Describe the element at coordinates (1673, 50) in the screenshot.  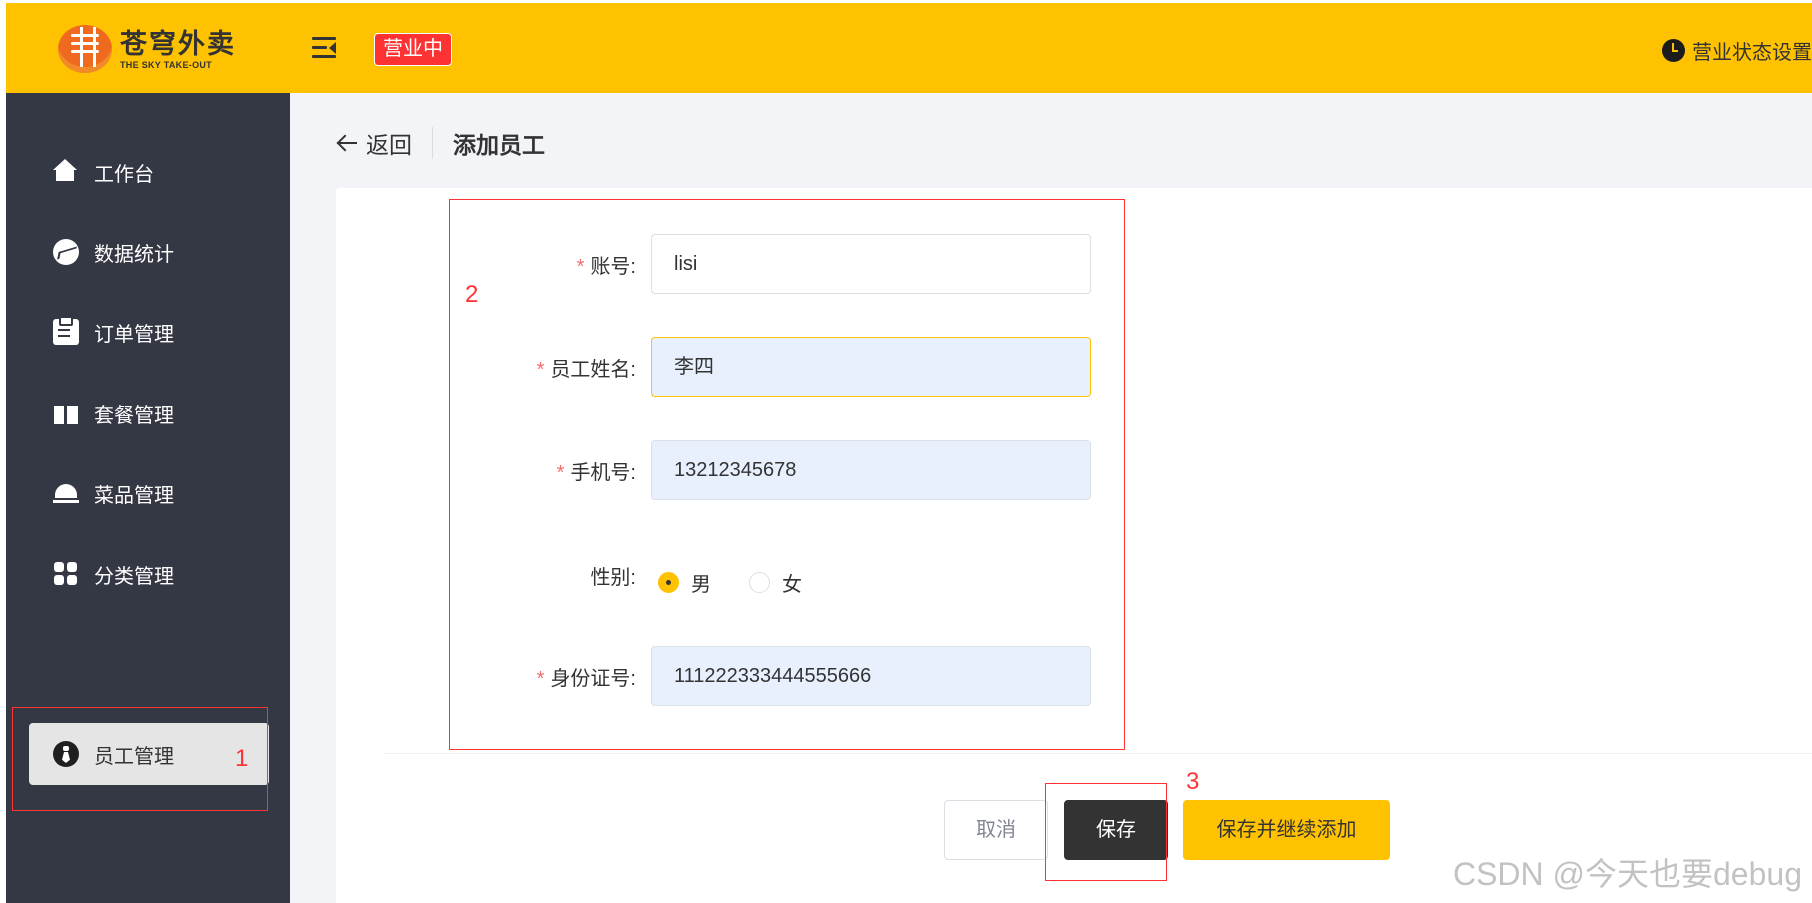
I see `clock-icon` at that location.